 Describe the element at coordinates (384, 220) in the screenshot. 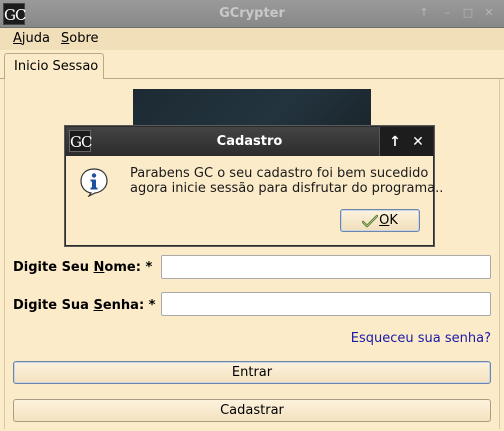

I see `ok-accel: O` at that location.